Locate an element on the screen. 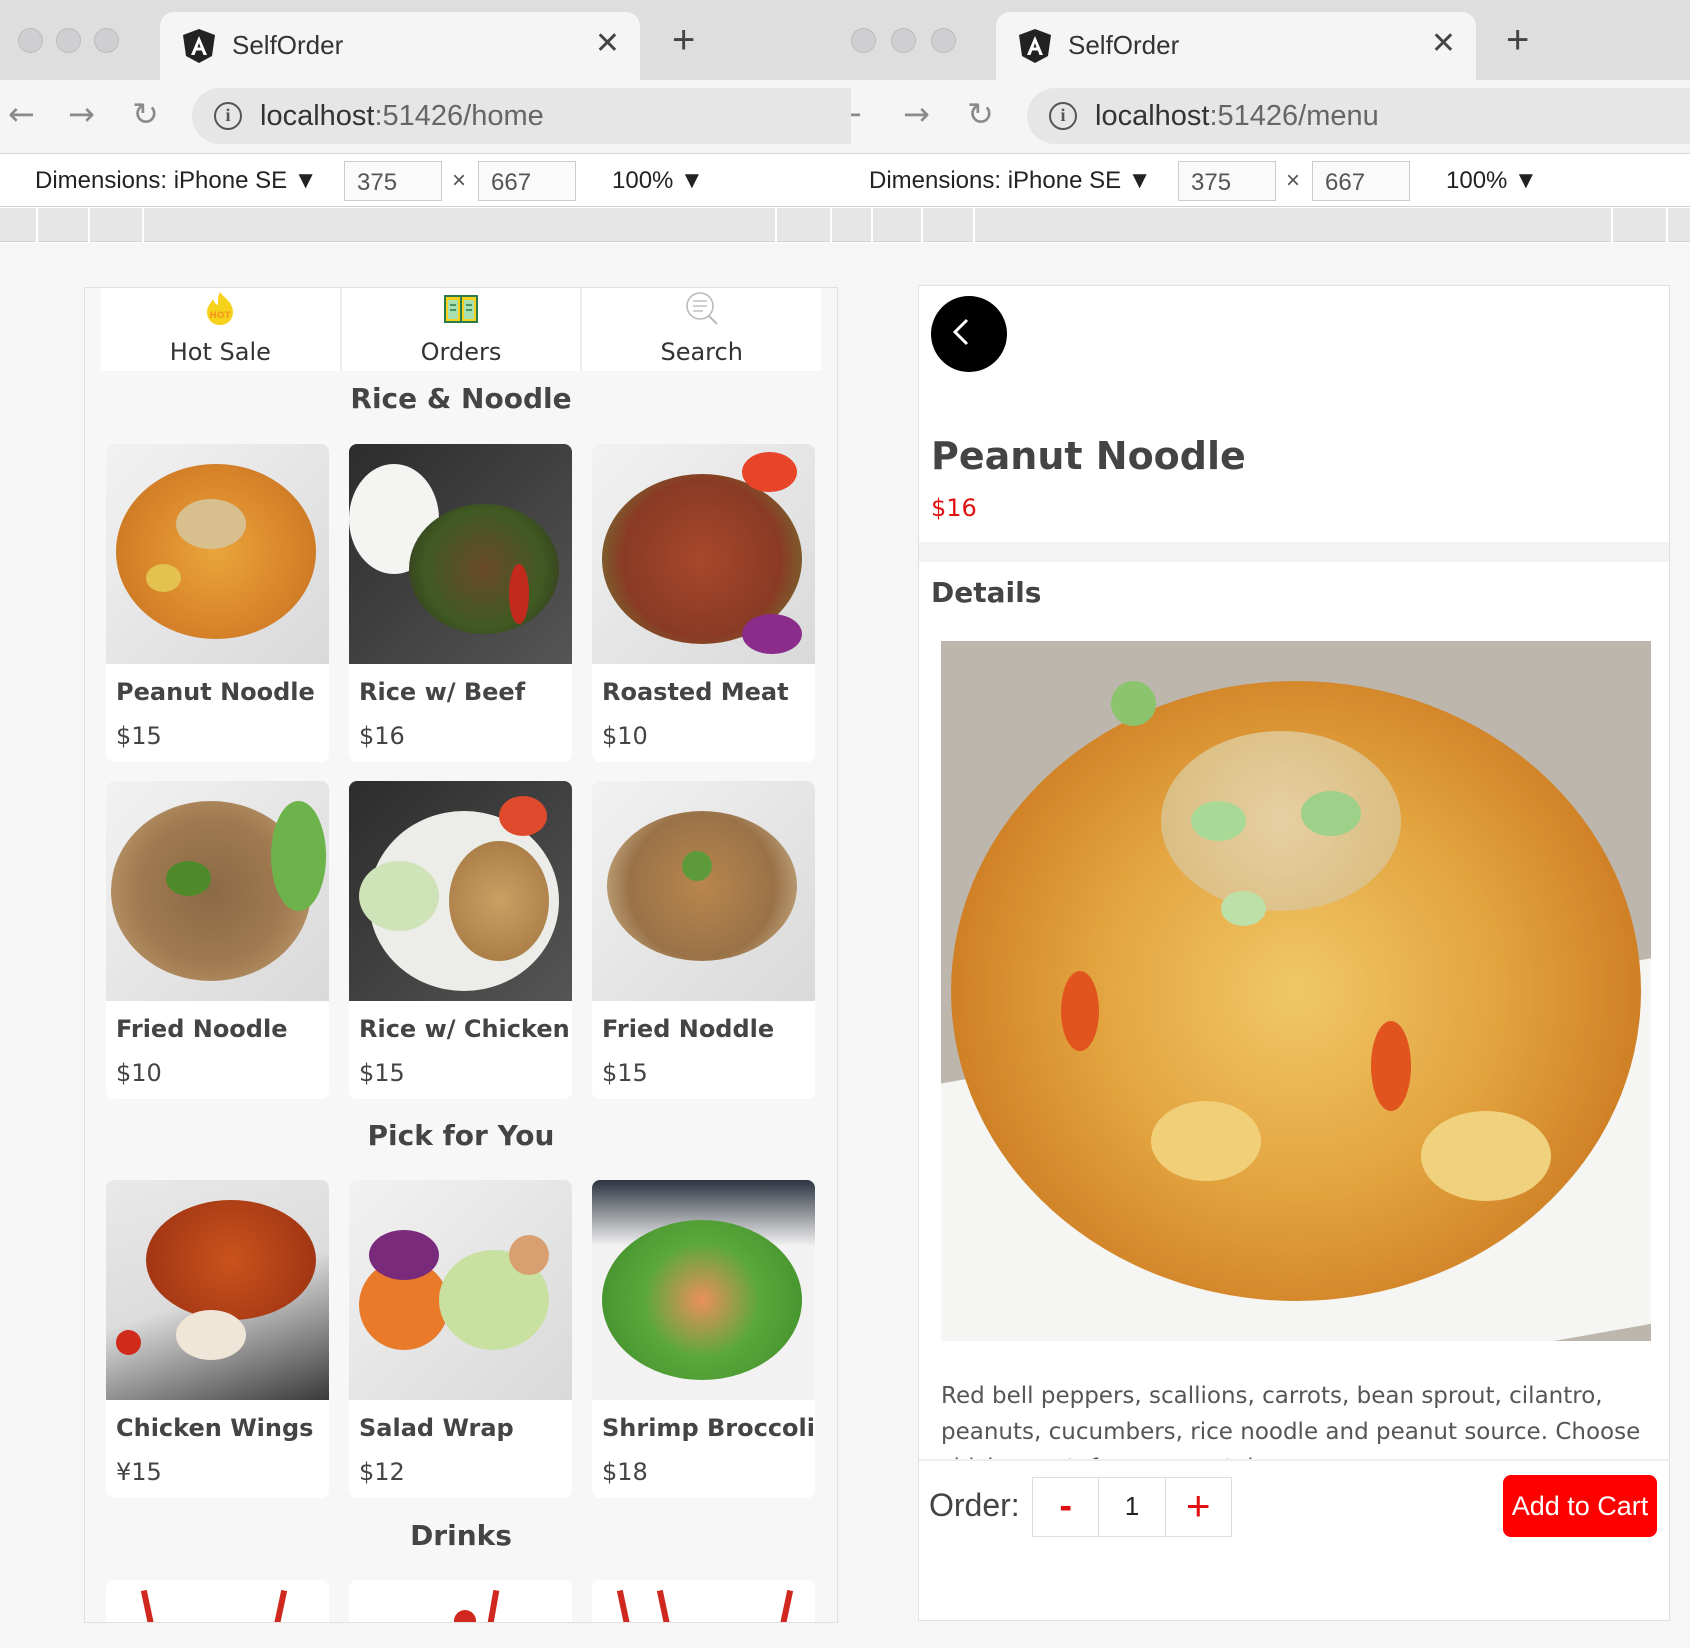 The width and height of the screenshot is (1690, 1648). menu-item-card: Roasted Meat $10 is located at coordinates (703, 603).